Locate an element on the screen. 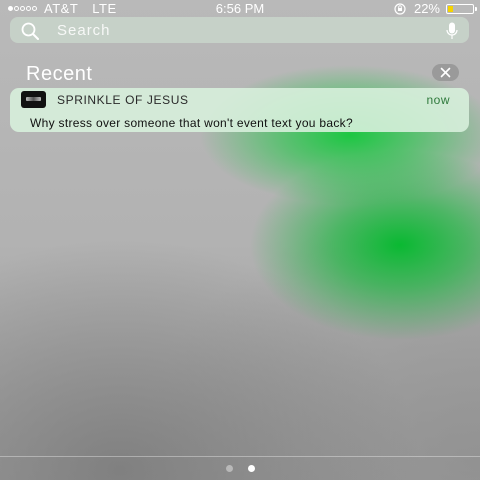 Image resolution: width=480 pixels, height=480 pixels. status-right: 22% is located at coordinates (435, 8).